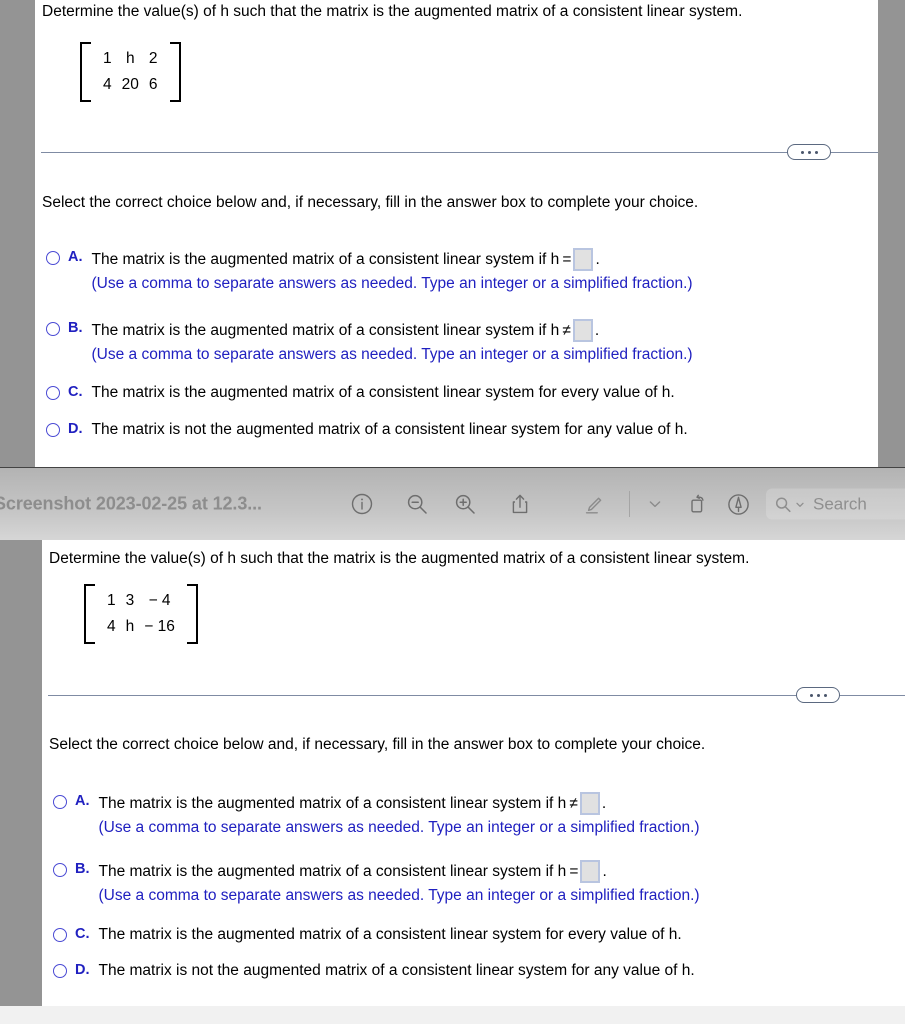 The image size is (905, 1024). What do you see at coordinates (783, 504) in the screenshot?
I see `search-icon` at bounding box center [783, 504].